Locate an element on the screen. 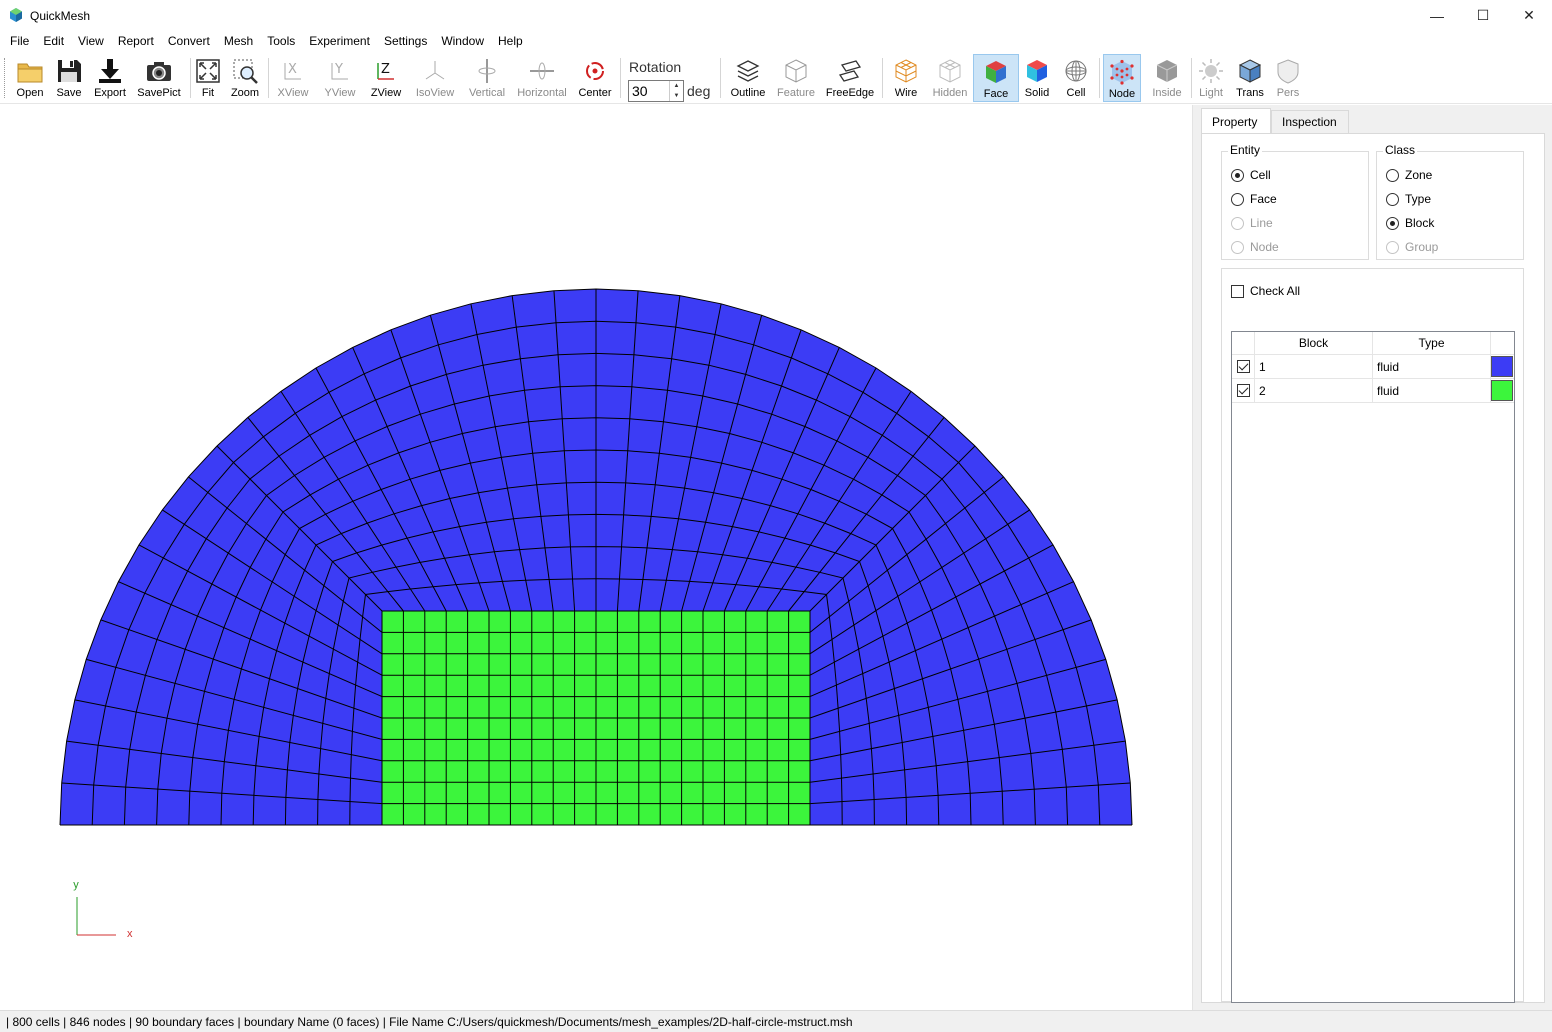 The height and width of the screenshot is (1032, 1552). y-axis-label: y is located at coordinates (76, 885).